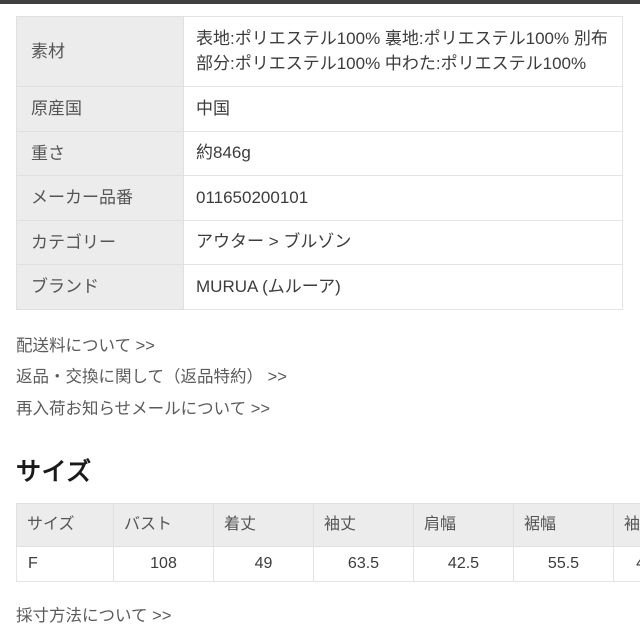 This screenshot has width=640, height=640. What do you see at coordinates (263, 564) in the screenshot?
I see `size-cell-length: 49` at bounding box center [263, 564].